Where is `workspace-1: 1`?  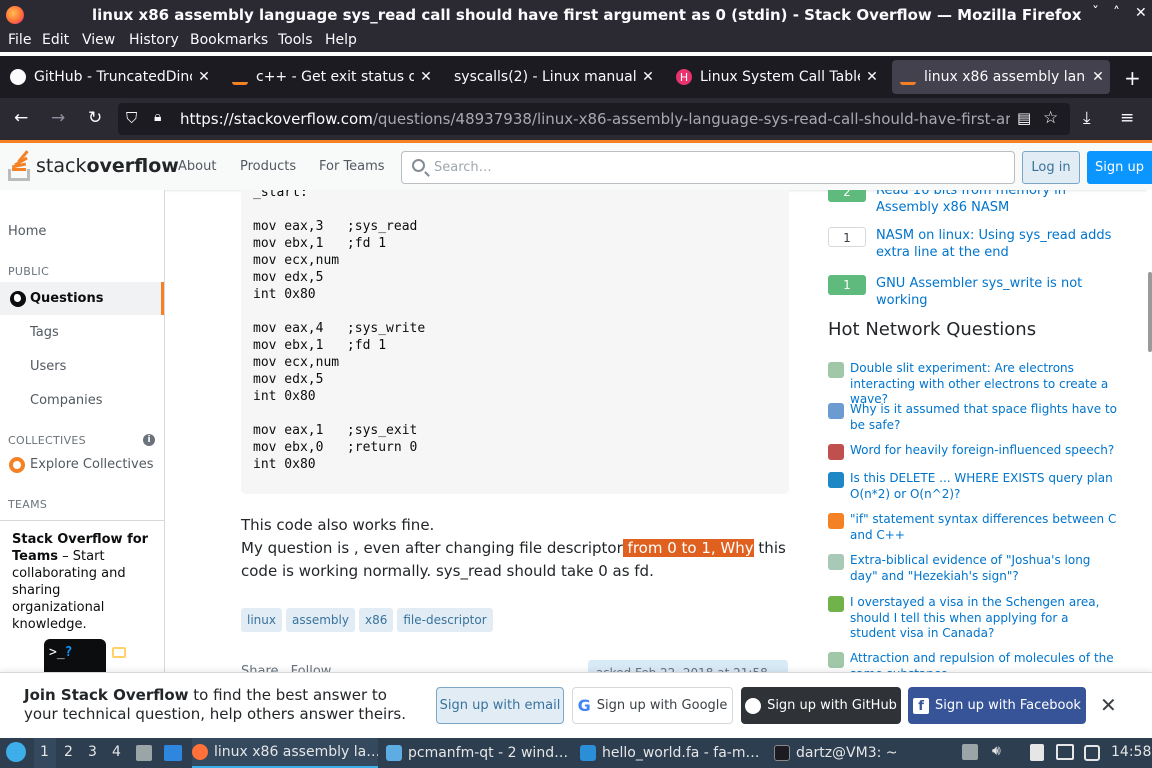 workspace-1: 1 is located at coordinates (44, 752).